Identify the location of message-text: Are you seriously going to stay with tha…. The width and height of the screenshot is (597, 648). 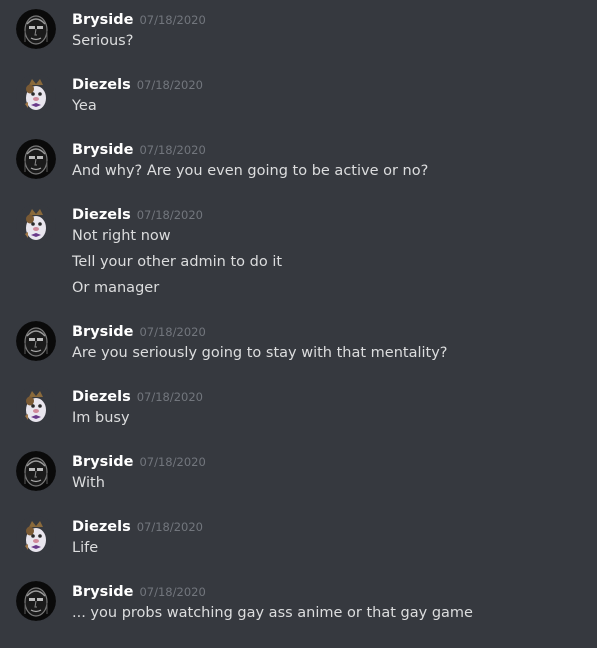
(260, 353).